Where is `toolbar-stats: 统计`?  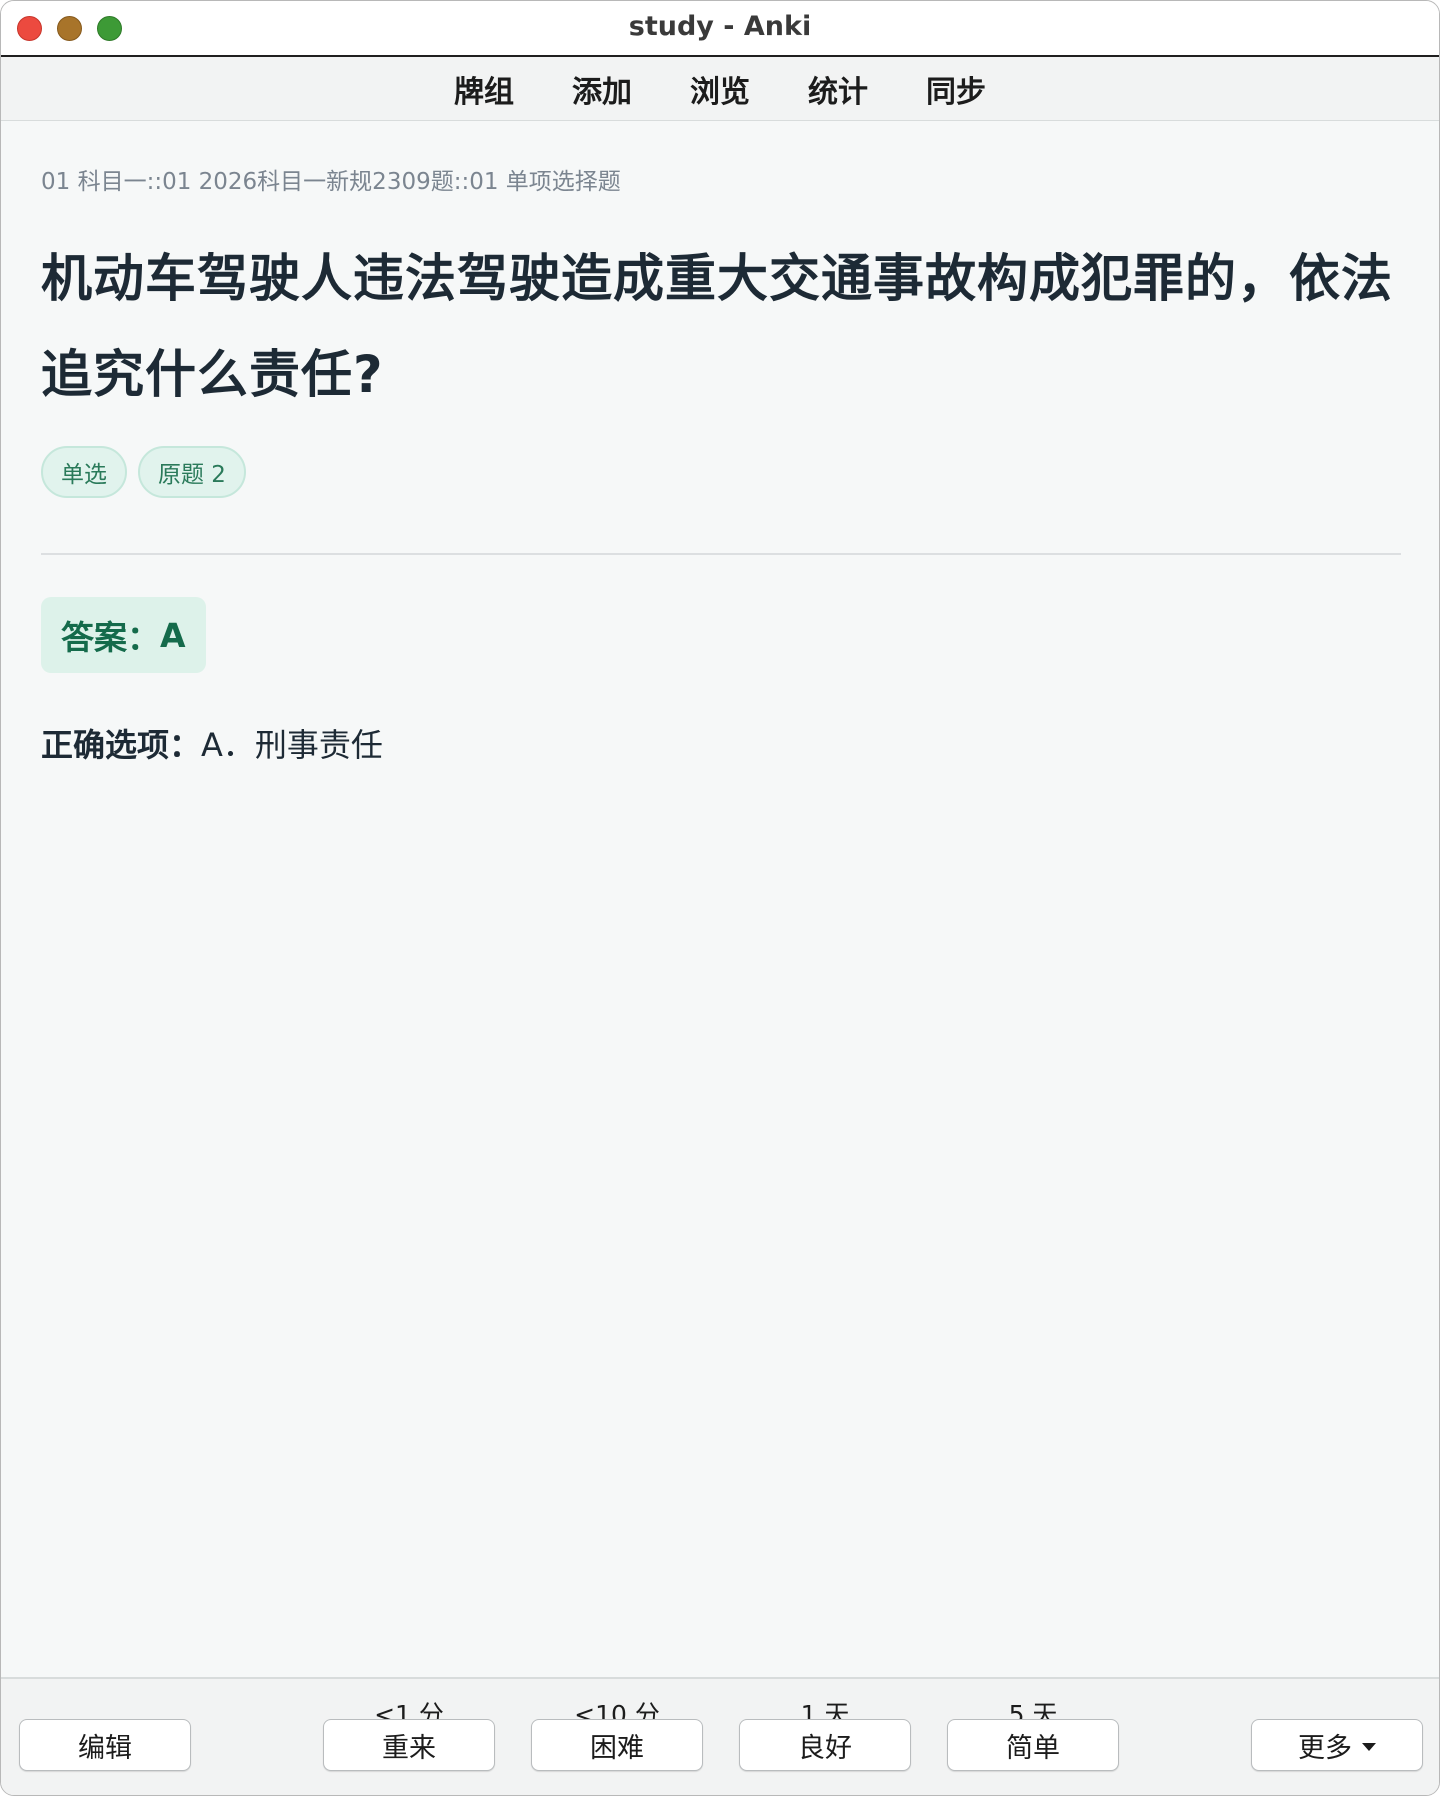 toolbar-stats: 统计 is located at coordinates (838, 89).